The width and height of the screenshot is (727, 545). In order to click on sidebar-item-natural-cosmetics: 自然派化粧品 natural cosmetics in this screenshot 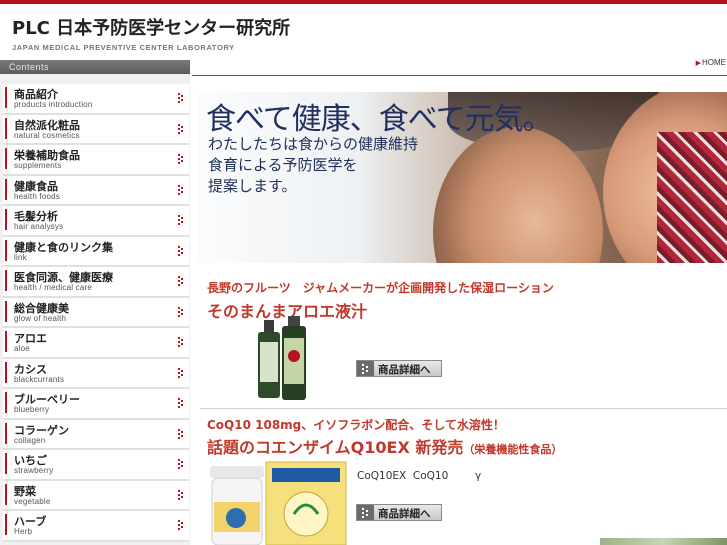, I will do `click(96, 129)`.